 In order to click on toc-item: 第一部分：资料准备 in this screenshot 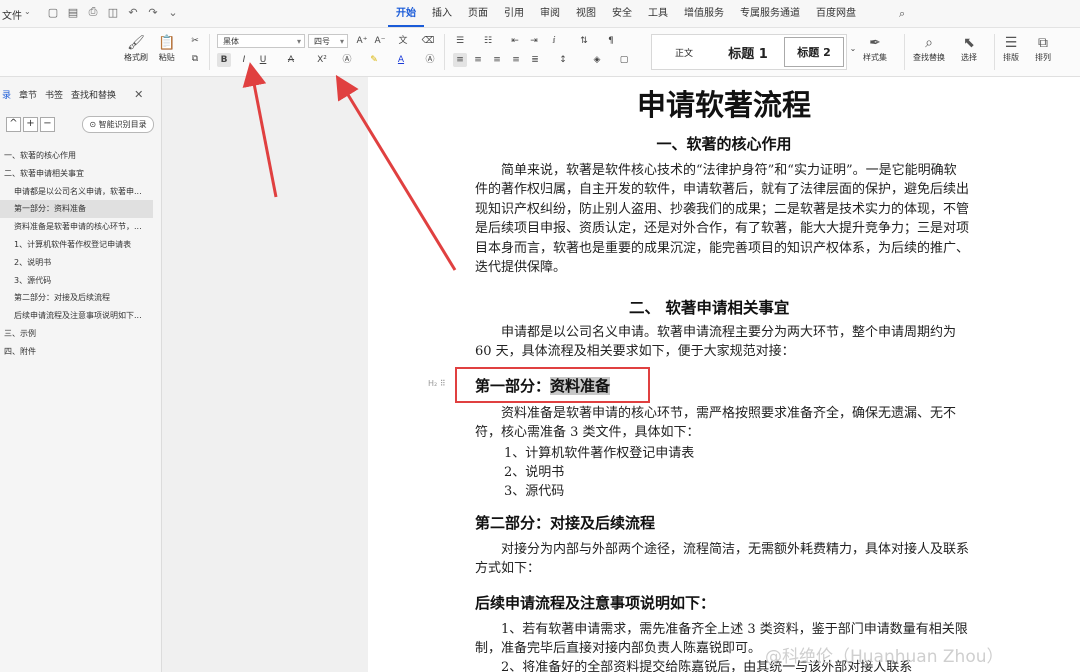, I will do `click(76, 209)`.